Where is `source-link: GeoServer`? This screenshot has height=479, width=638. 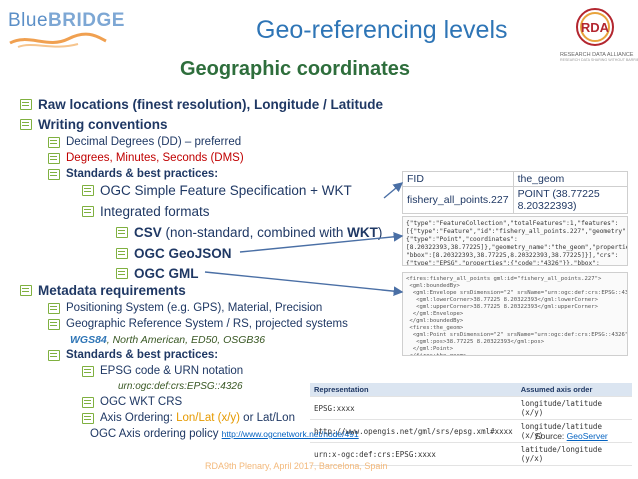
source-link: GeoServer is located at coordinates (587, 436).